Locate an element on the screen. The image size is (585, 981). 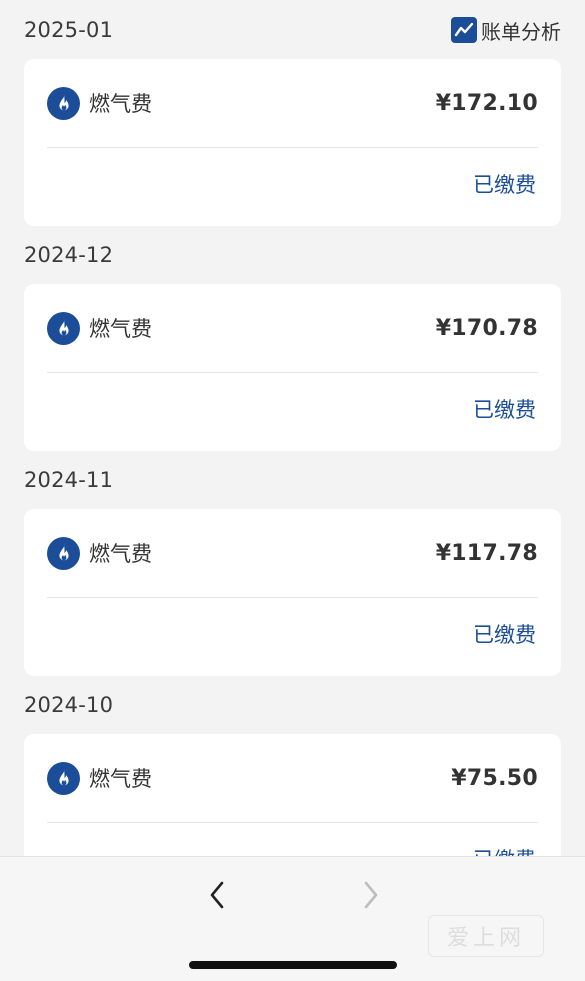
bill-card: 燃气费 ¥75.50 已缴费 is located at coordinates (292, 795).